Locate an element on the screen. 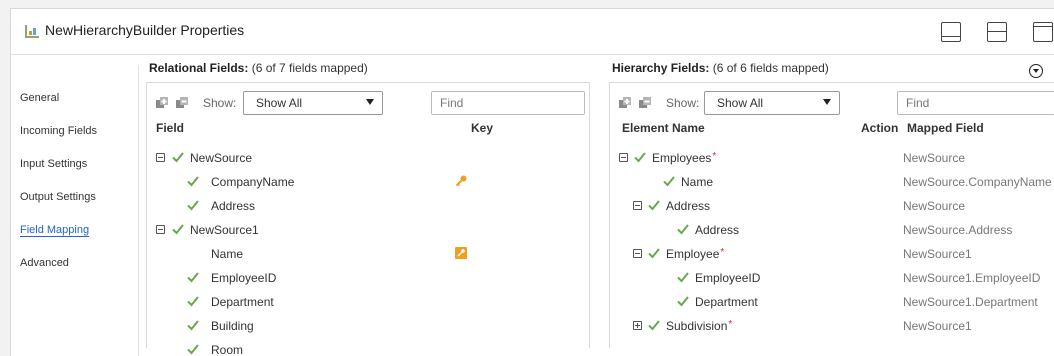 This screenshot has height=356, width=1054. element-name: Employee* is located at coordinates (695, 254).